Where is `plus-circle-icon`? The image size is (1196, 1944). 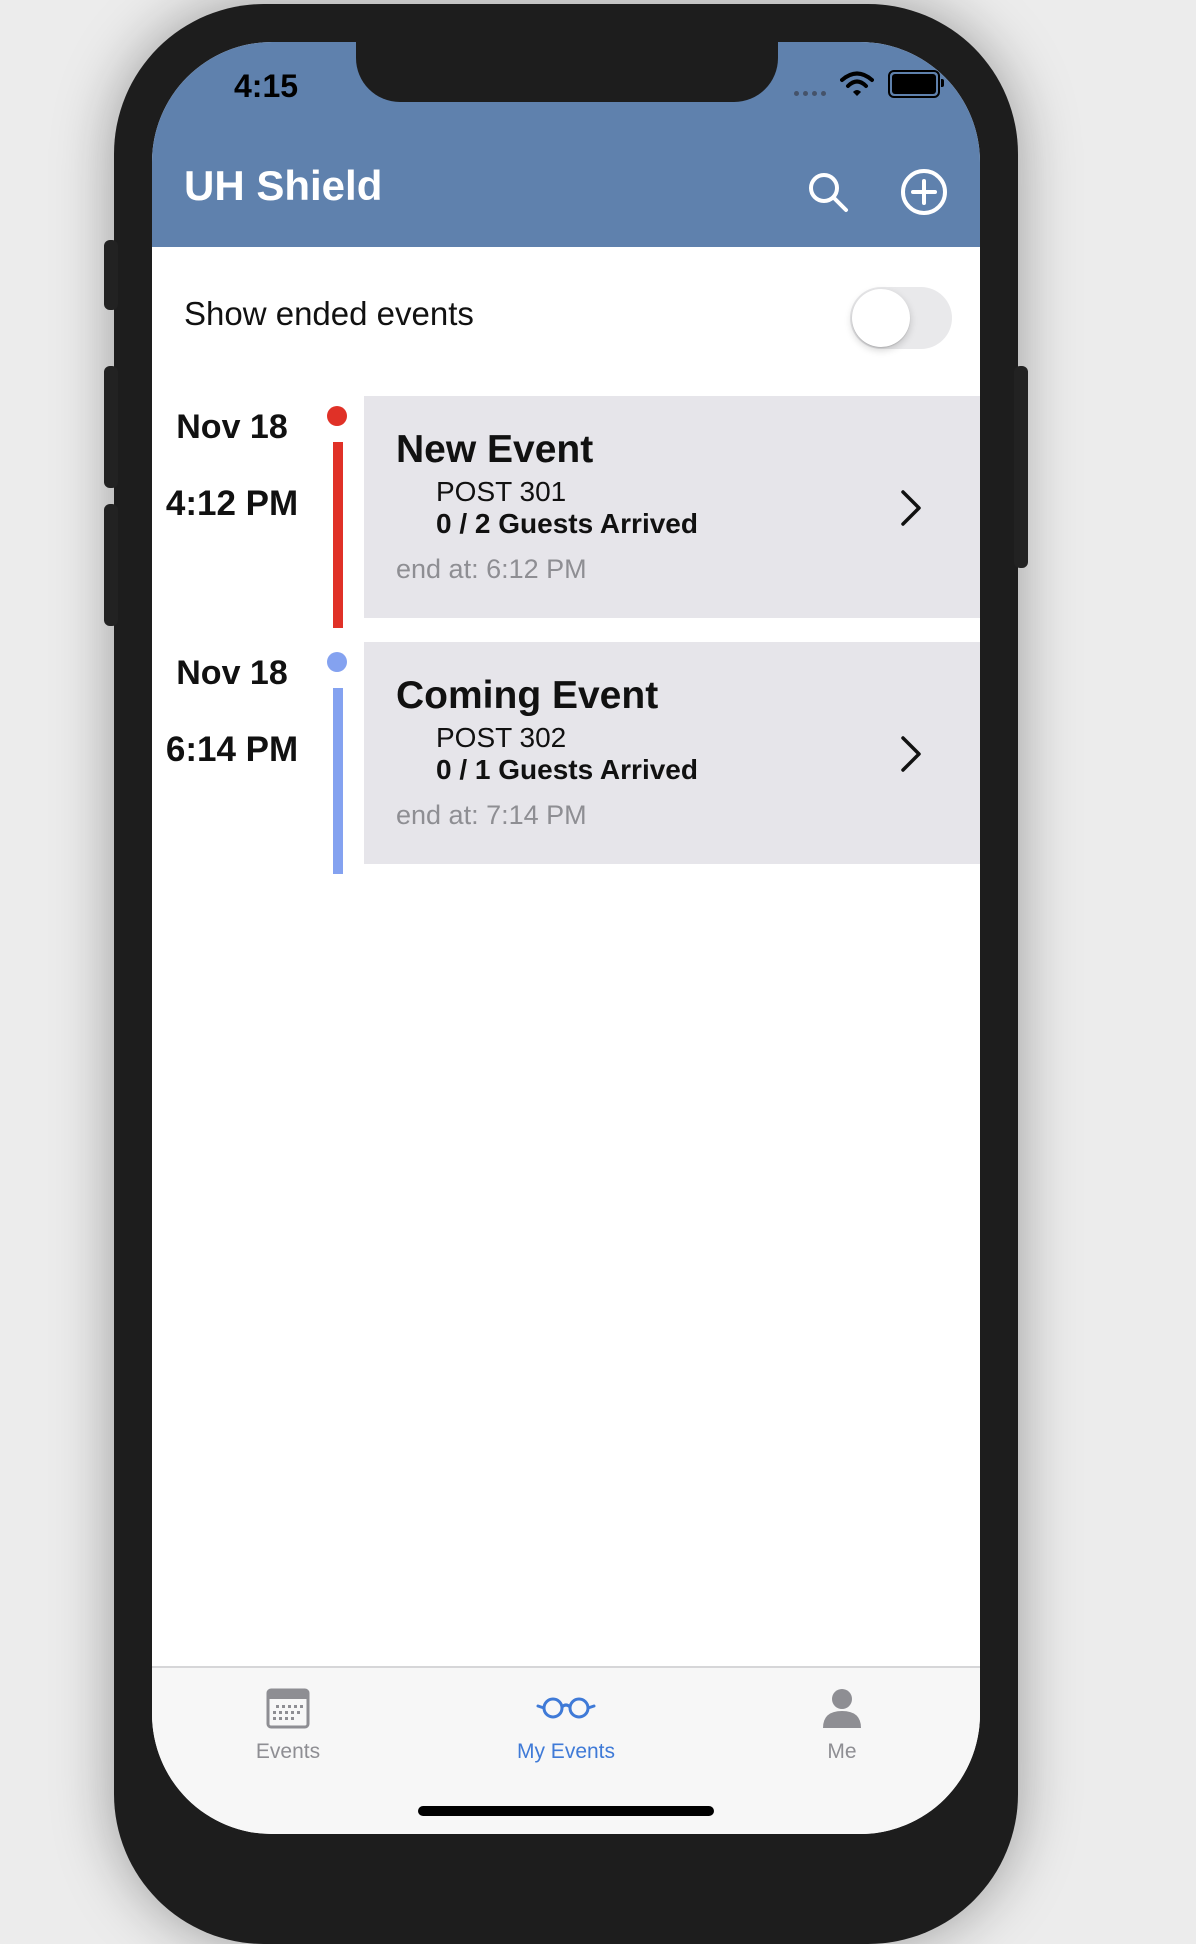 plus-circle-icon is located at coordinates (924, 192).